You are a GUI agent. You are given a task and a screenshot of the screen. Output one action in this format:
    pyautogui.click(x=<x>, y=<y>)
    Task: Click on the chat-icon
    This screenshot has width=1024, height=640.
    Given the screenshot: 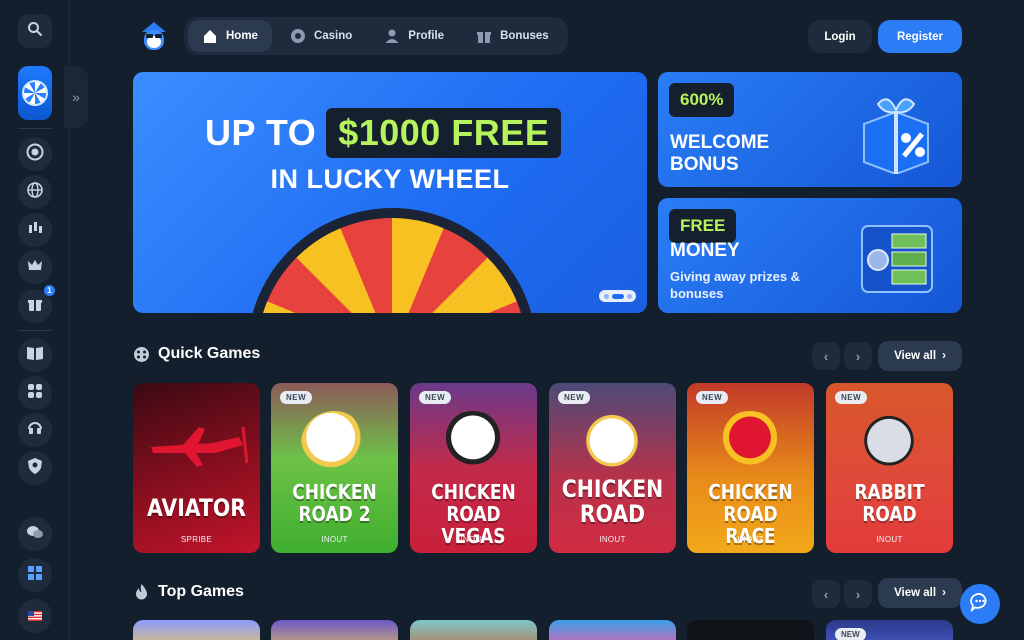 What is the action you would take?
    pyautogui.click(x=980, y=604)
    